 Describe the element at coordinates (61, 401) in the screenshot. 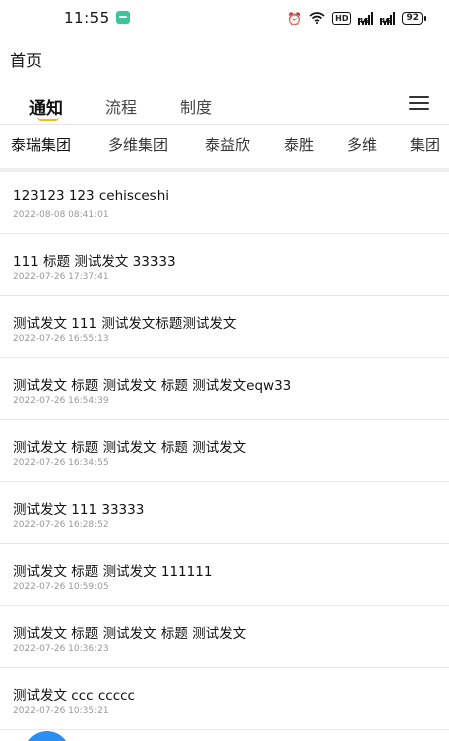

I see `notice-date: 2022-07-26 16:54:39` at that location.